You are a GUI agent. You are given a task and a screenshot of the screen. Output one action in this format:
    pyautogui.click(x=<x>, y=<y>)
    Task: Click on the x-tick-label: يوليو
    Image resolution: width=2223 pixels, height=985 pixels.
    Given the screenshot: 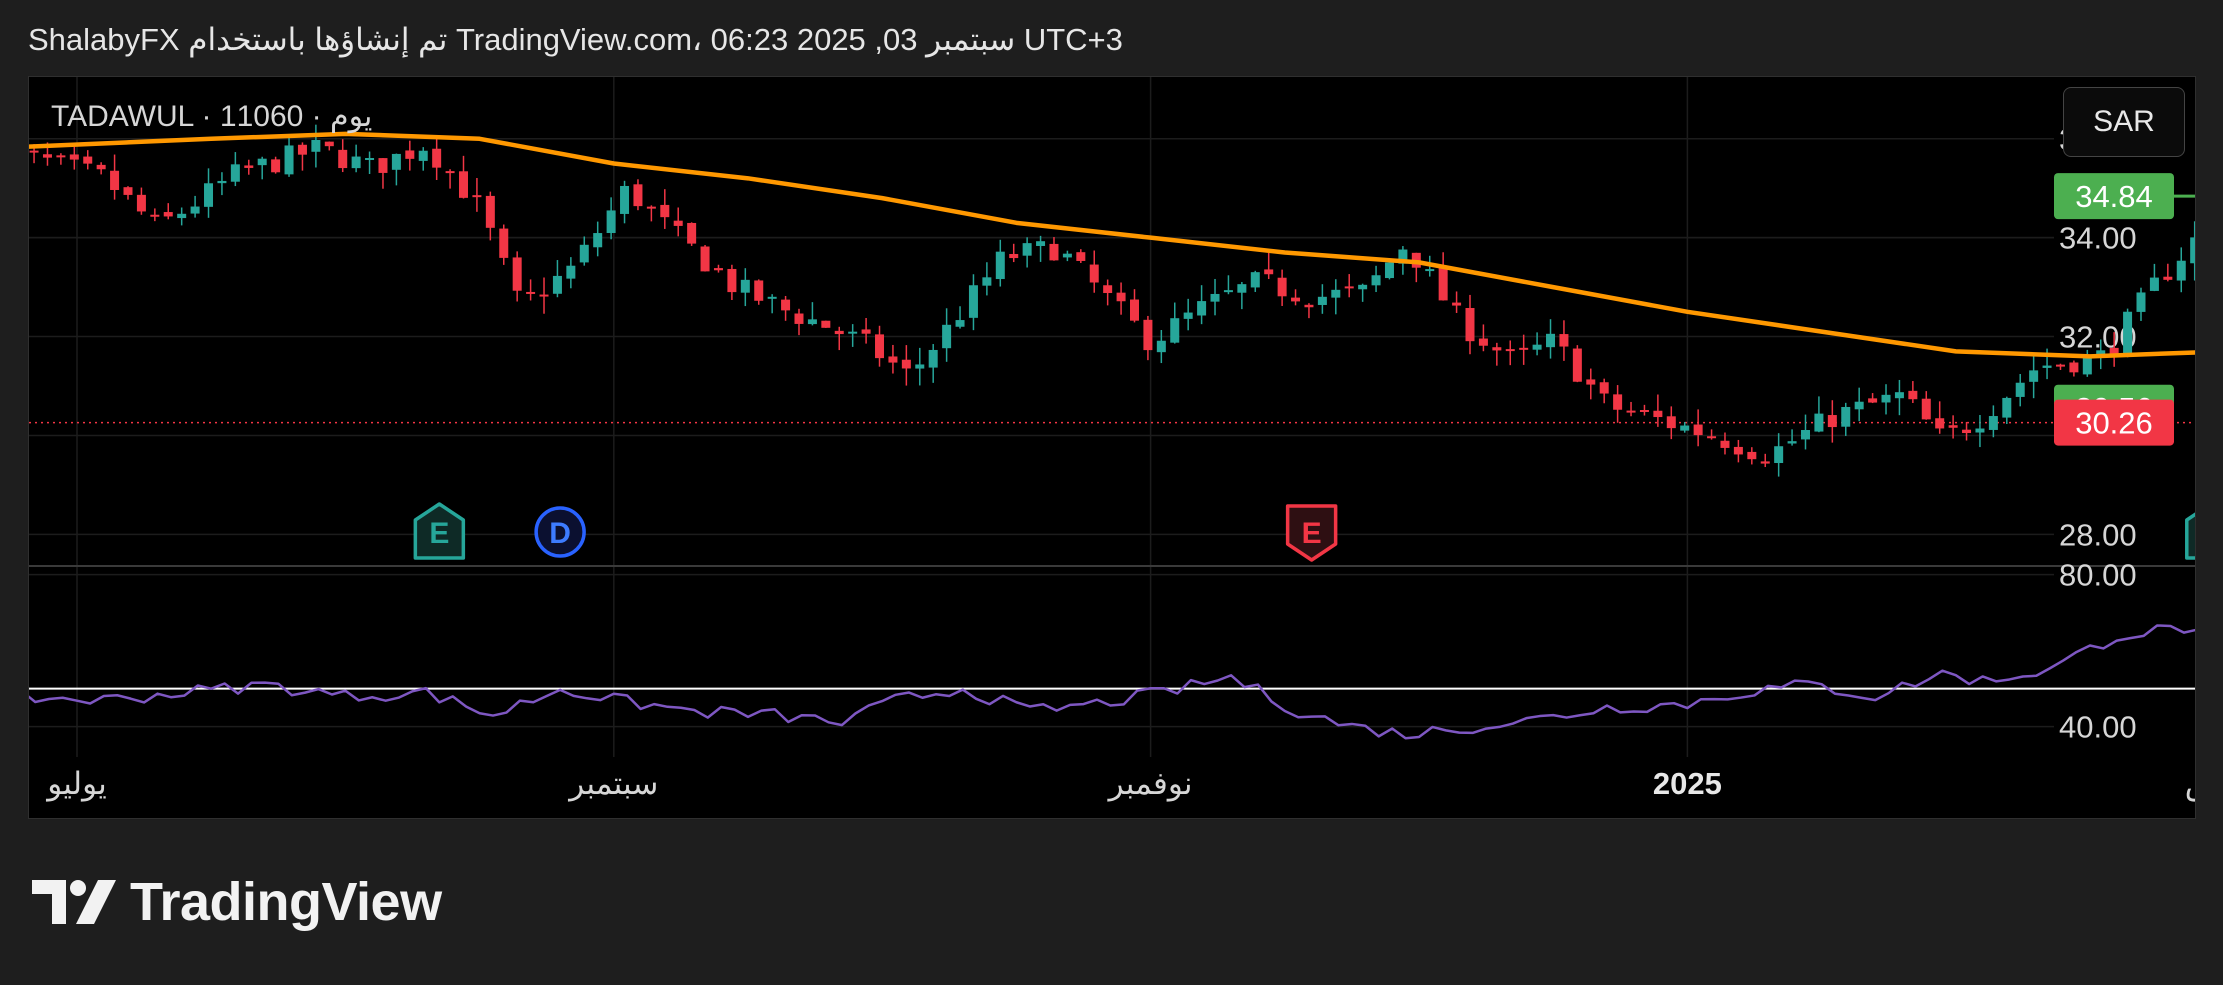 What is the action you would take?
    pyautogui.click(x=75, y=784)
    